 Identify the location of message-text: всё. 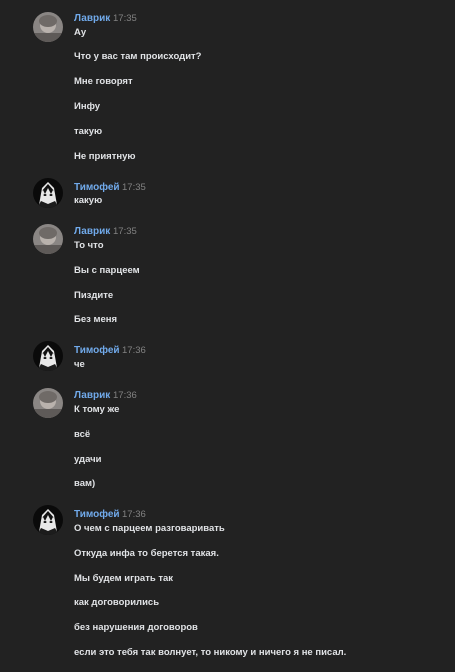
(82, 434).